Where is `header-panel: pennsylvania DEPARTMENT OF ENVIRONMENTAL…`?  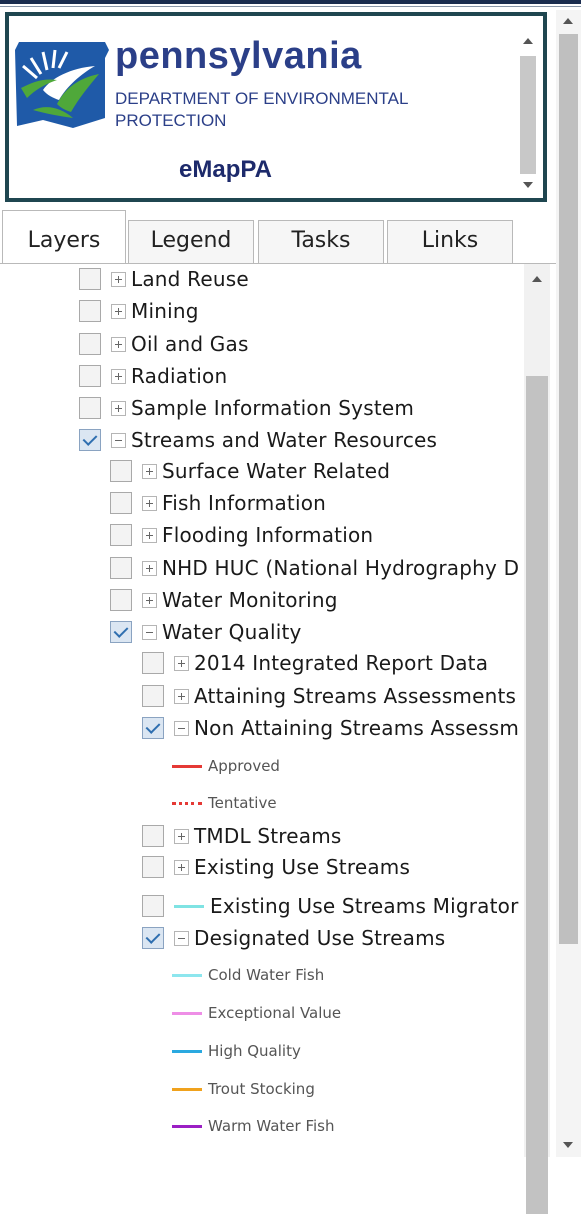
header-panel: pennsylvania DEPARTMENT OF ENVIRONMENTAL… is located at coordinates (276, 107).